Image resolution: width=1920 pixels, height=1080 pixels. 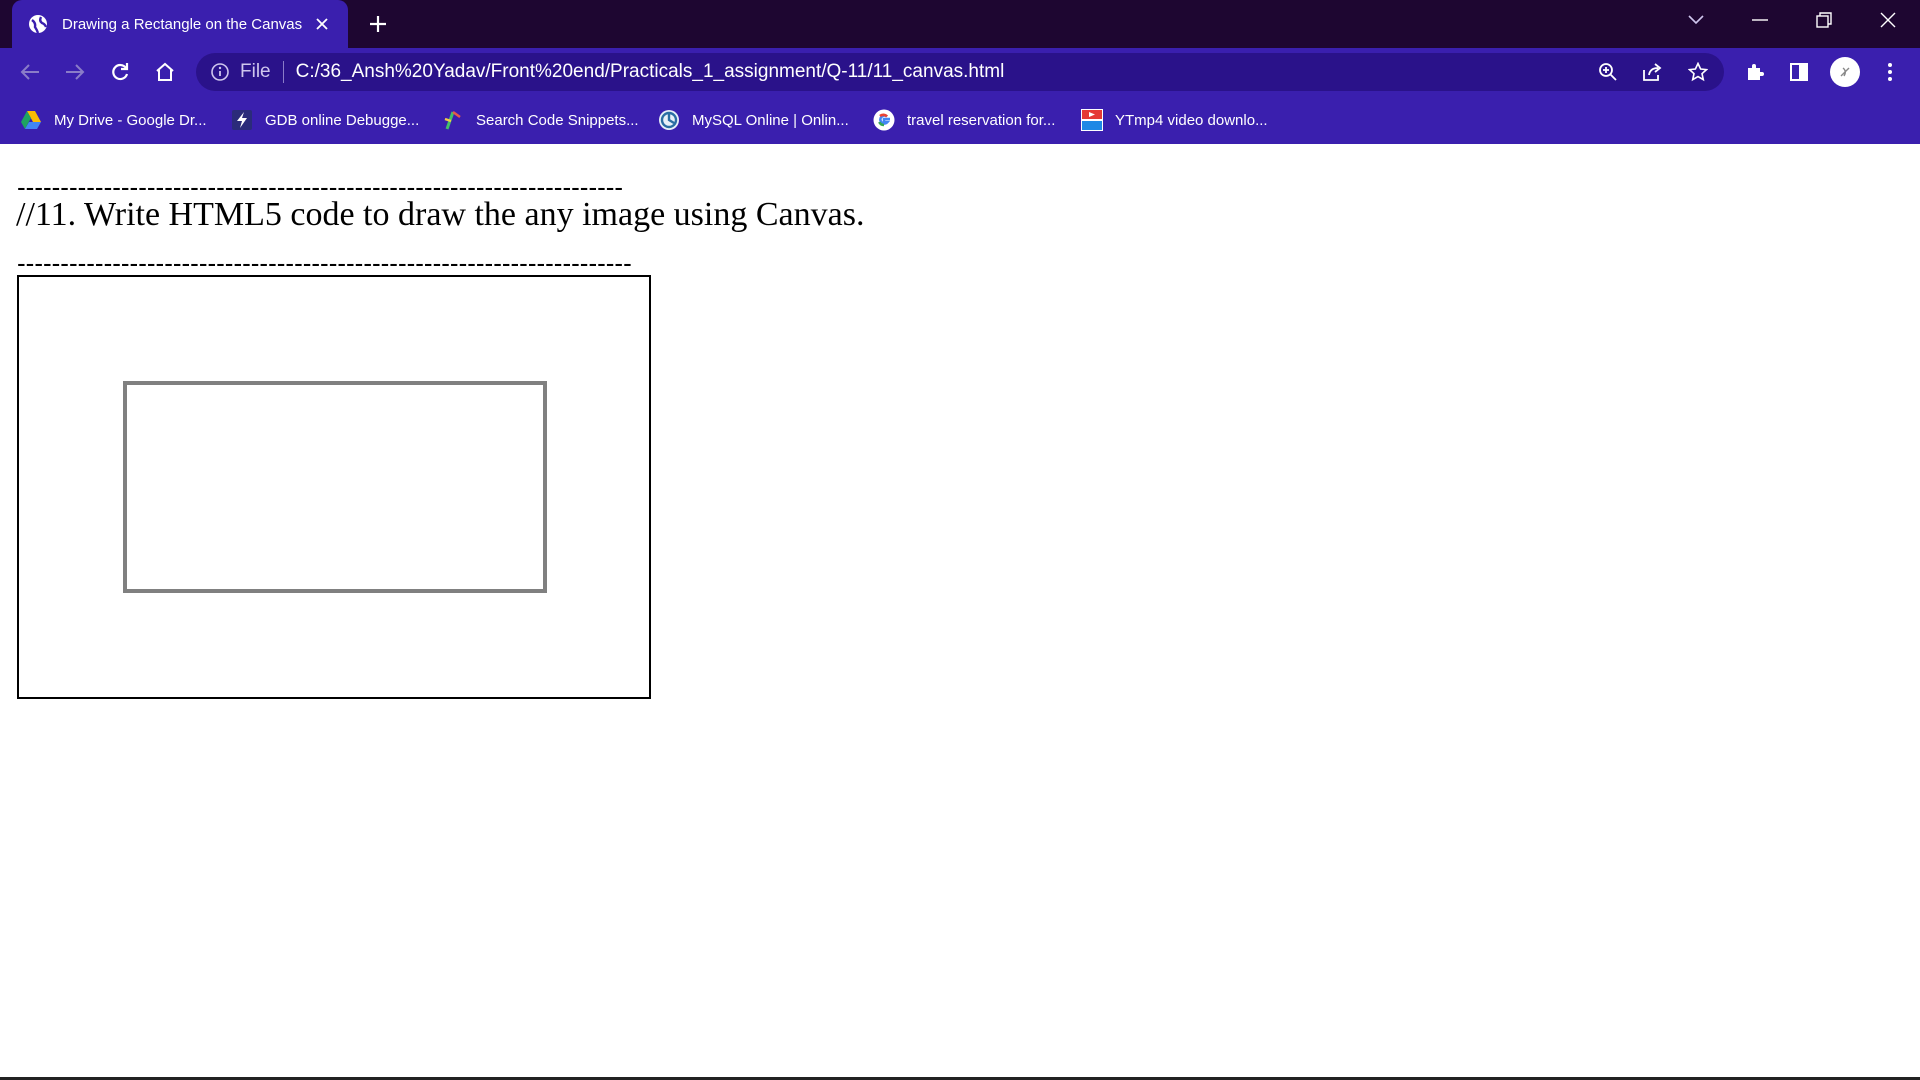 What do you see at coordinates (1845, 72) in the screenshot?
I see `profile-avatar-icon` at bounding box center [1845, 72].